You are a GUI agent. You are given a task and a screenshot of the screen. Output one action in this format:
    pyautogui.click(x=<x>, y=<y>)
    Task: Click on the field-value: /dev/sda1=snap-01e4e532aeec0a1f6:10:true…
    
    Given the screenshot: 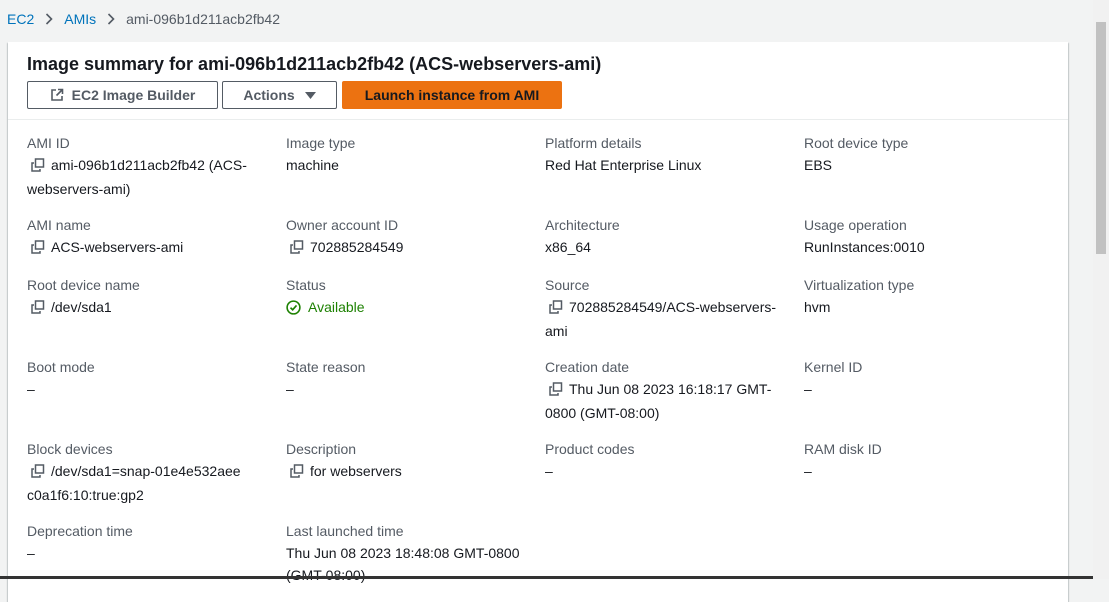 What is the action you would take?
    pyautogui.click(x=134, y=483)
    